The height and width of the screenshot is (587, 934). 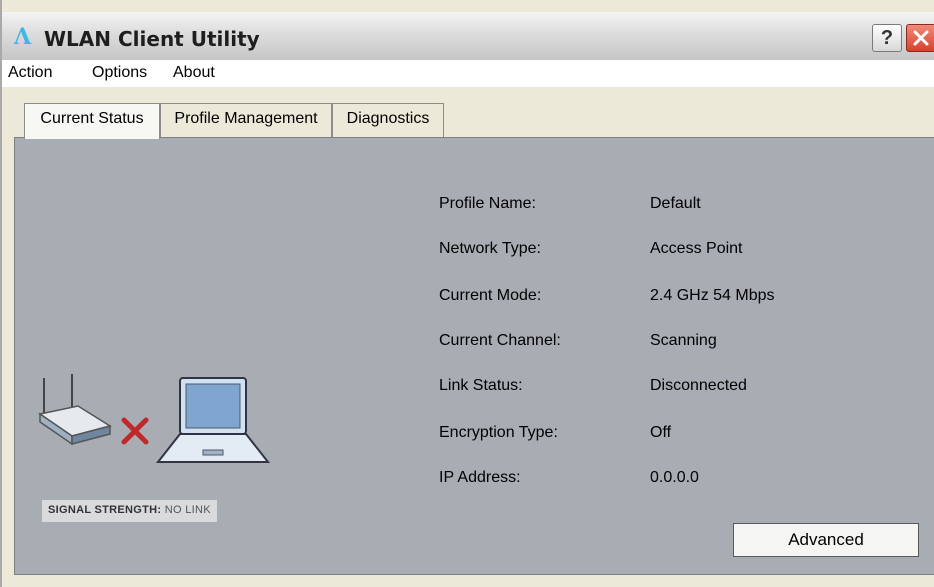 I want to click on close-icon, so click(x=921, y=38).